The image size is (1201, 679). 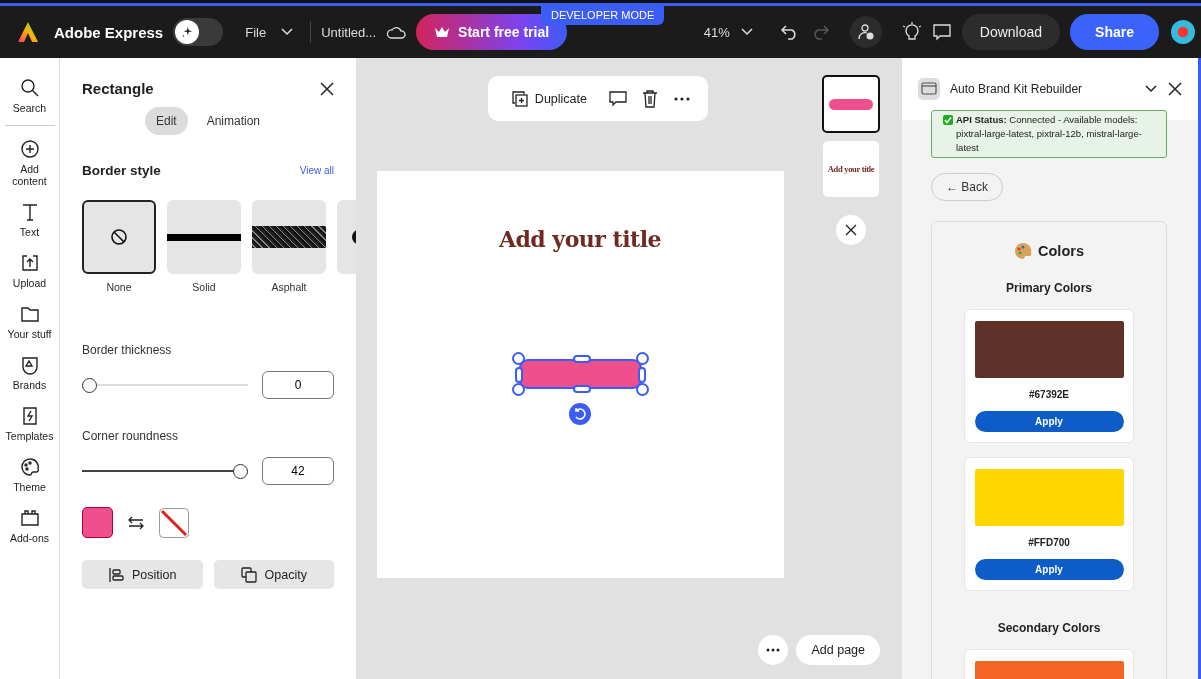 I want to click on mode-badge: DEVELOPER MODE, so click(x=603, y=15).